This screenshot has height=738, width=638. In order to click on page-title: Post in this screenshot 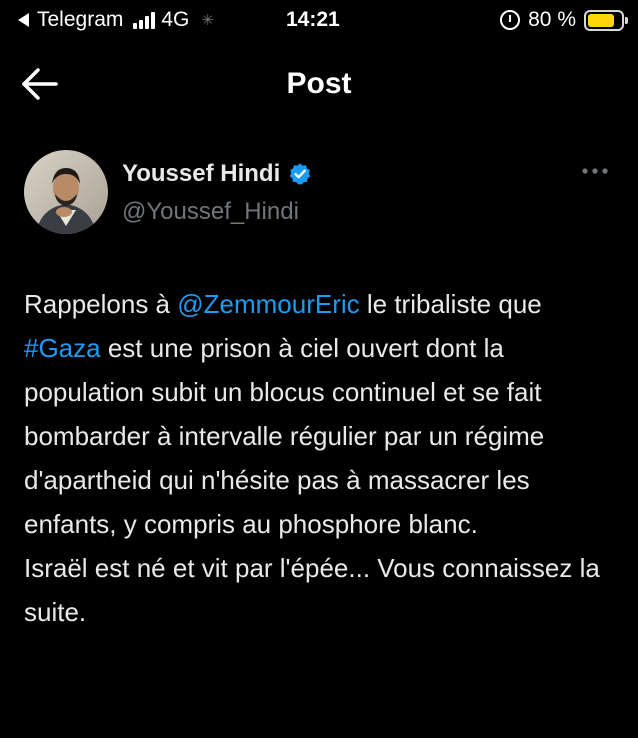, I will do `click(319, 83)`.